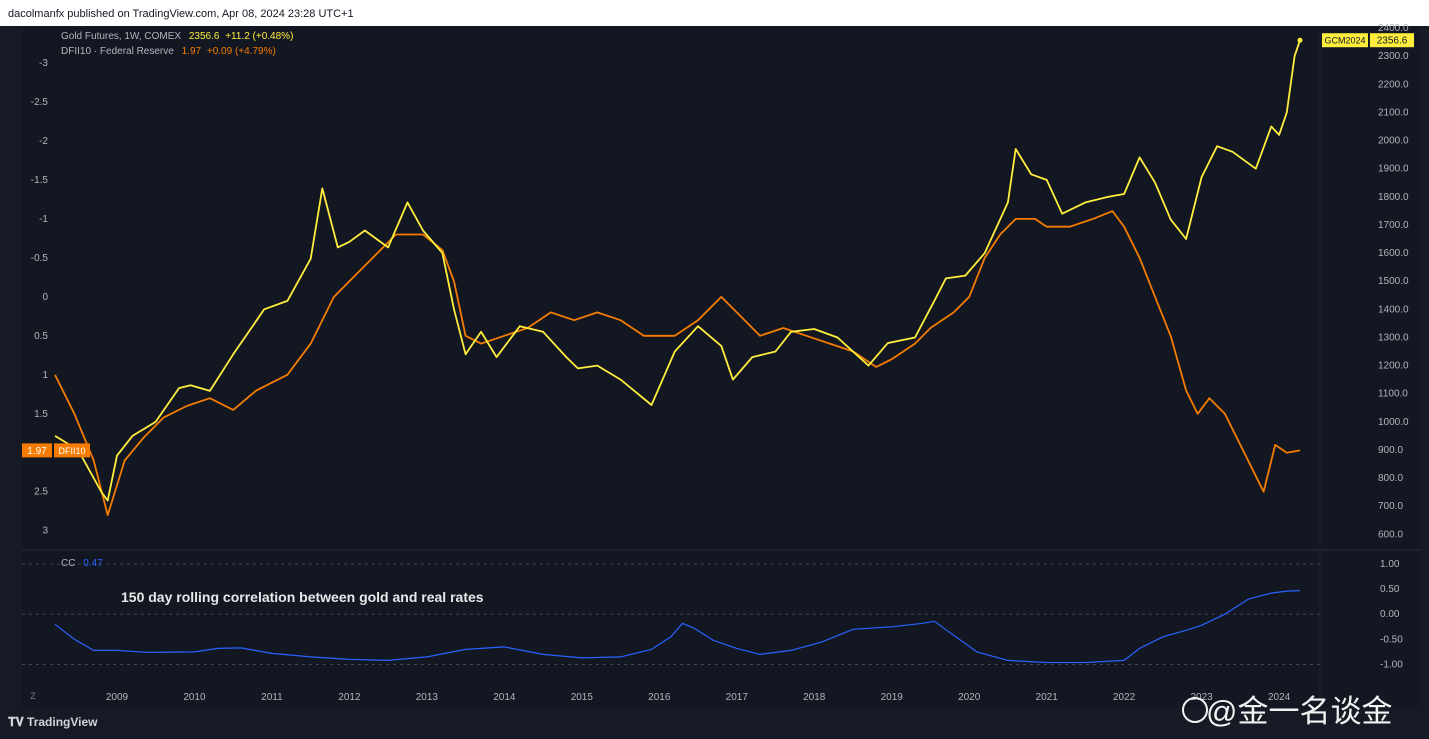 This screenshot has height=739, width=1429. What do you see at coordinates (659, 697) in the screenshot?
I see `x-axis-tick: 2016` at bounding box center [659, 697].